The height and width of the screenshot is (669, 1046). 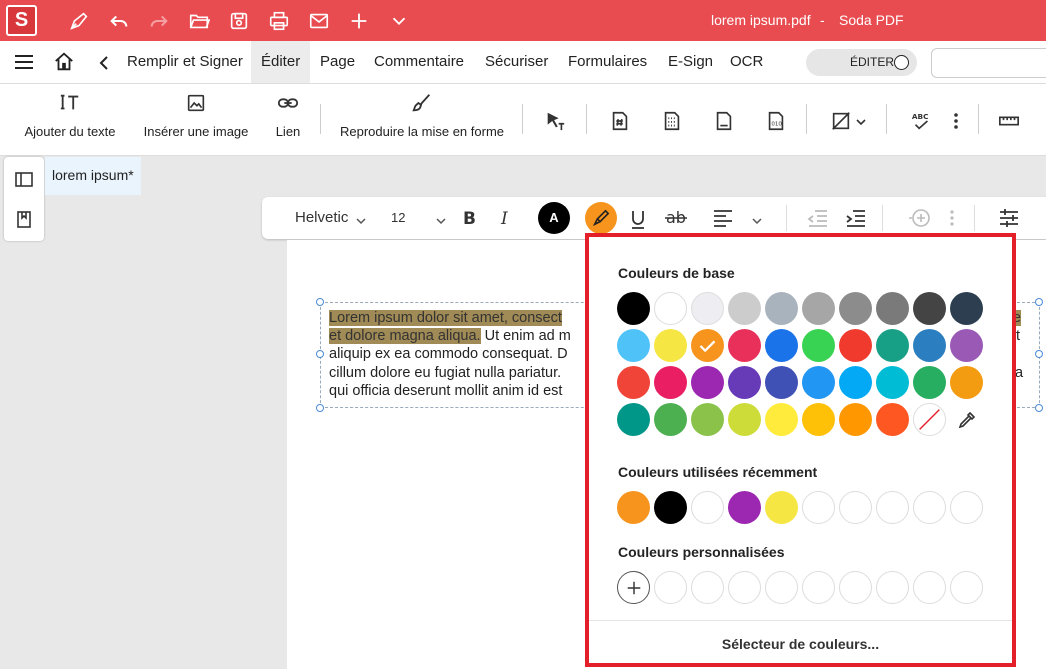 I want to click on hamburger-menu-icon, so click(x=24, y=62).